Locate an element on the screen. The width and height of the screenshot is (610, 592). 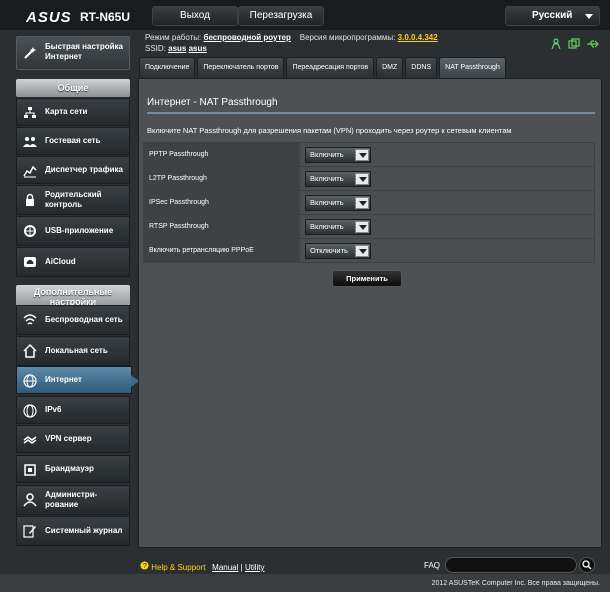
l2tp-passthrough-select: Включить is located at coordinates (338, 178).